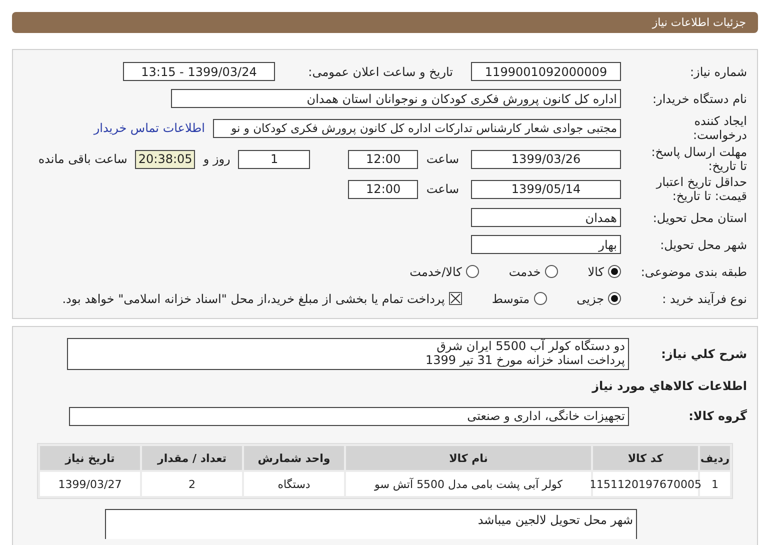 The height and width of the screenshot is (545, 770). I want to click on field-label: مهلت ارسال پاسخ: تا تاریخ:, so click(699, 159).